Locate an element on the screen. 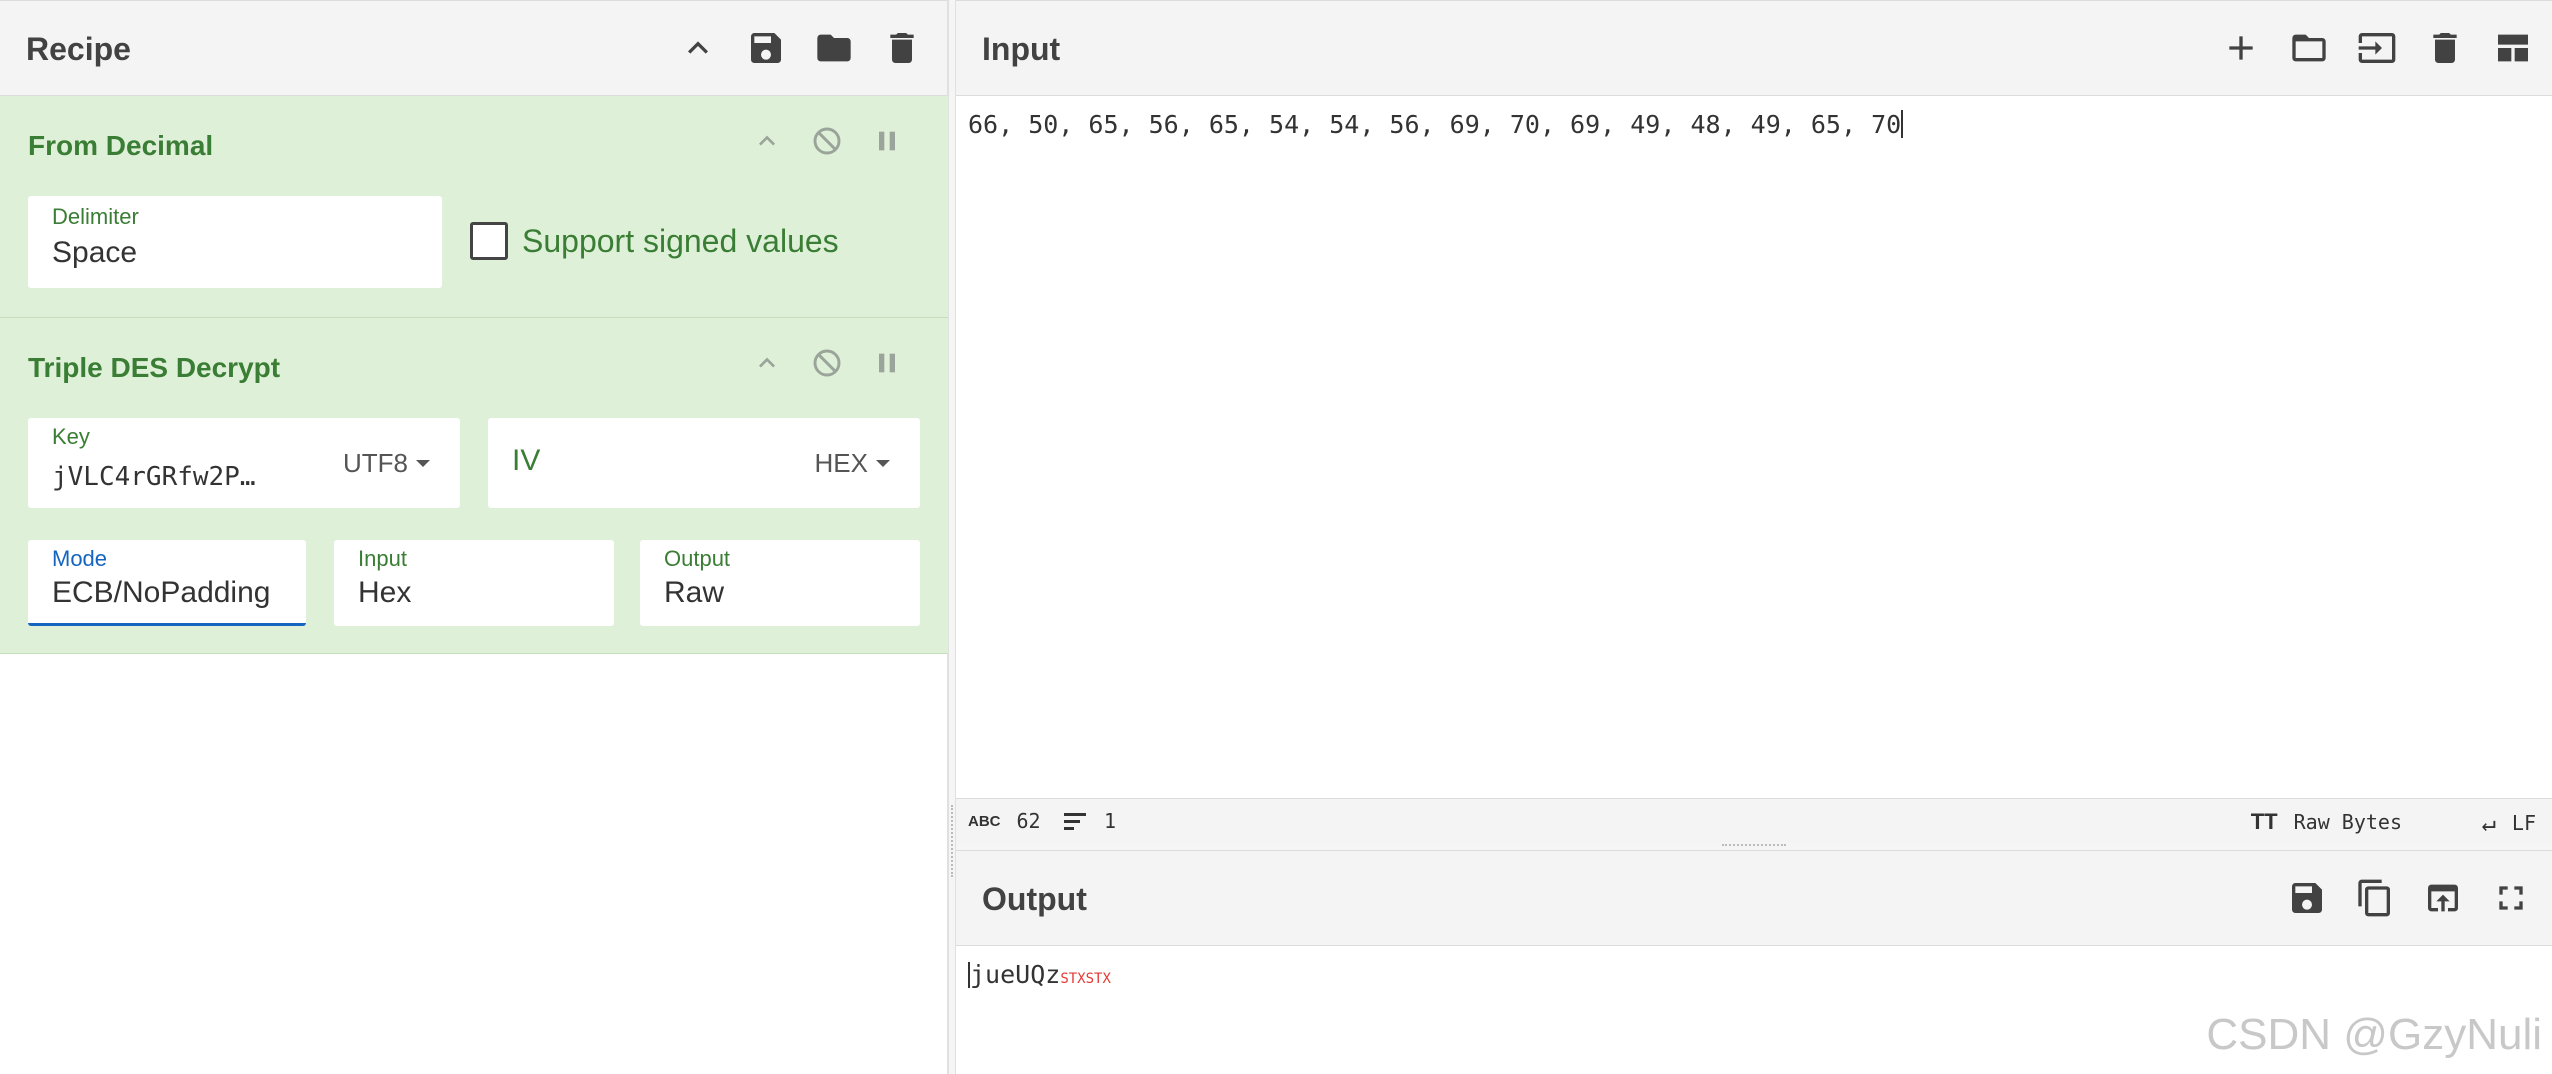 The height and width of the screenshot is (1074, 2552). input-format-label: Input is located at coordinates (382, 558).